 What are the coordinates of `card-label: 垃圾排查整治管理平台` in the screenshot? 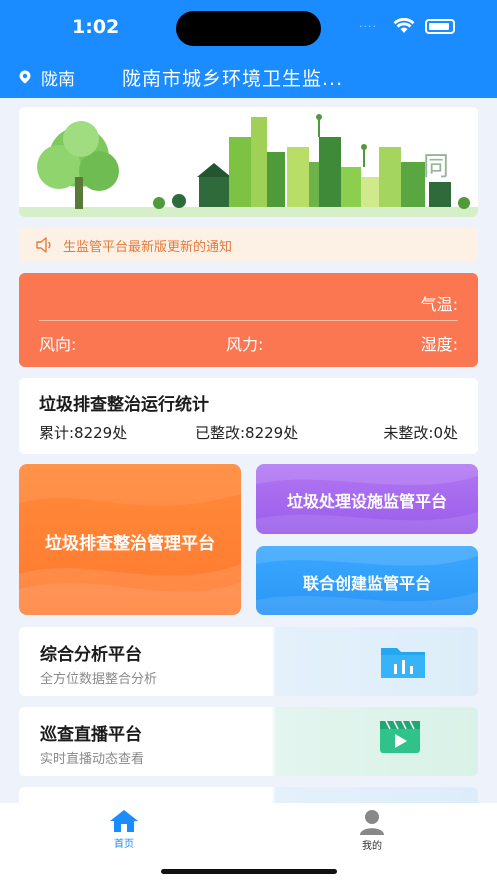 It's located at (130, 544).